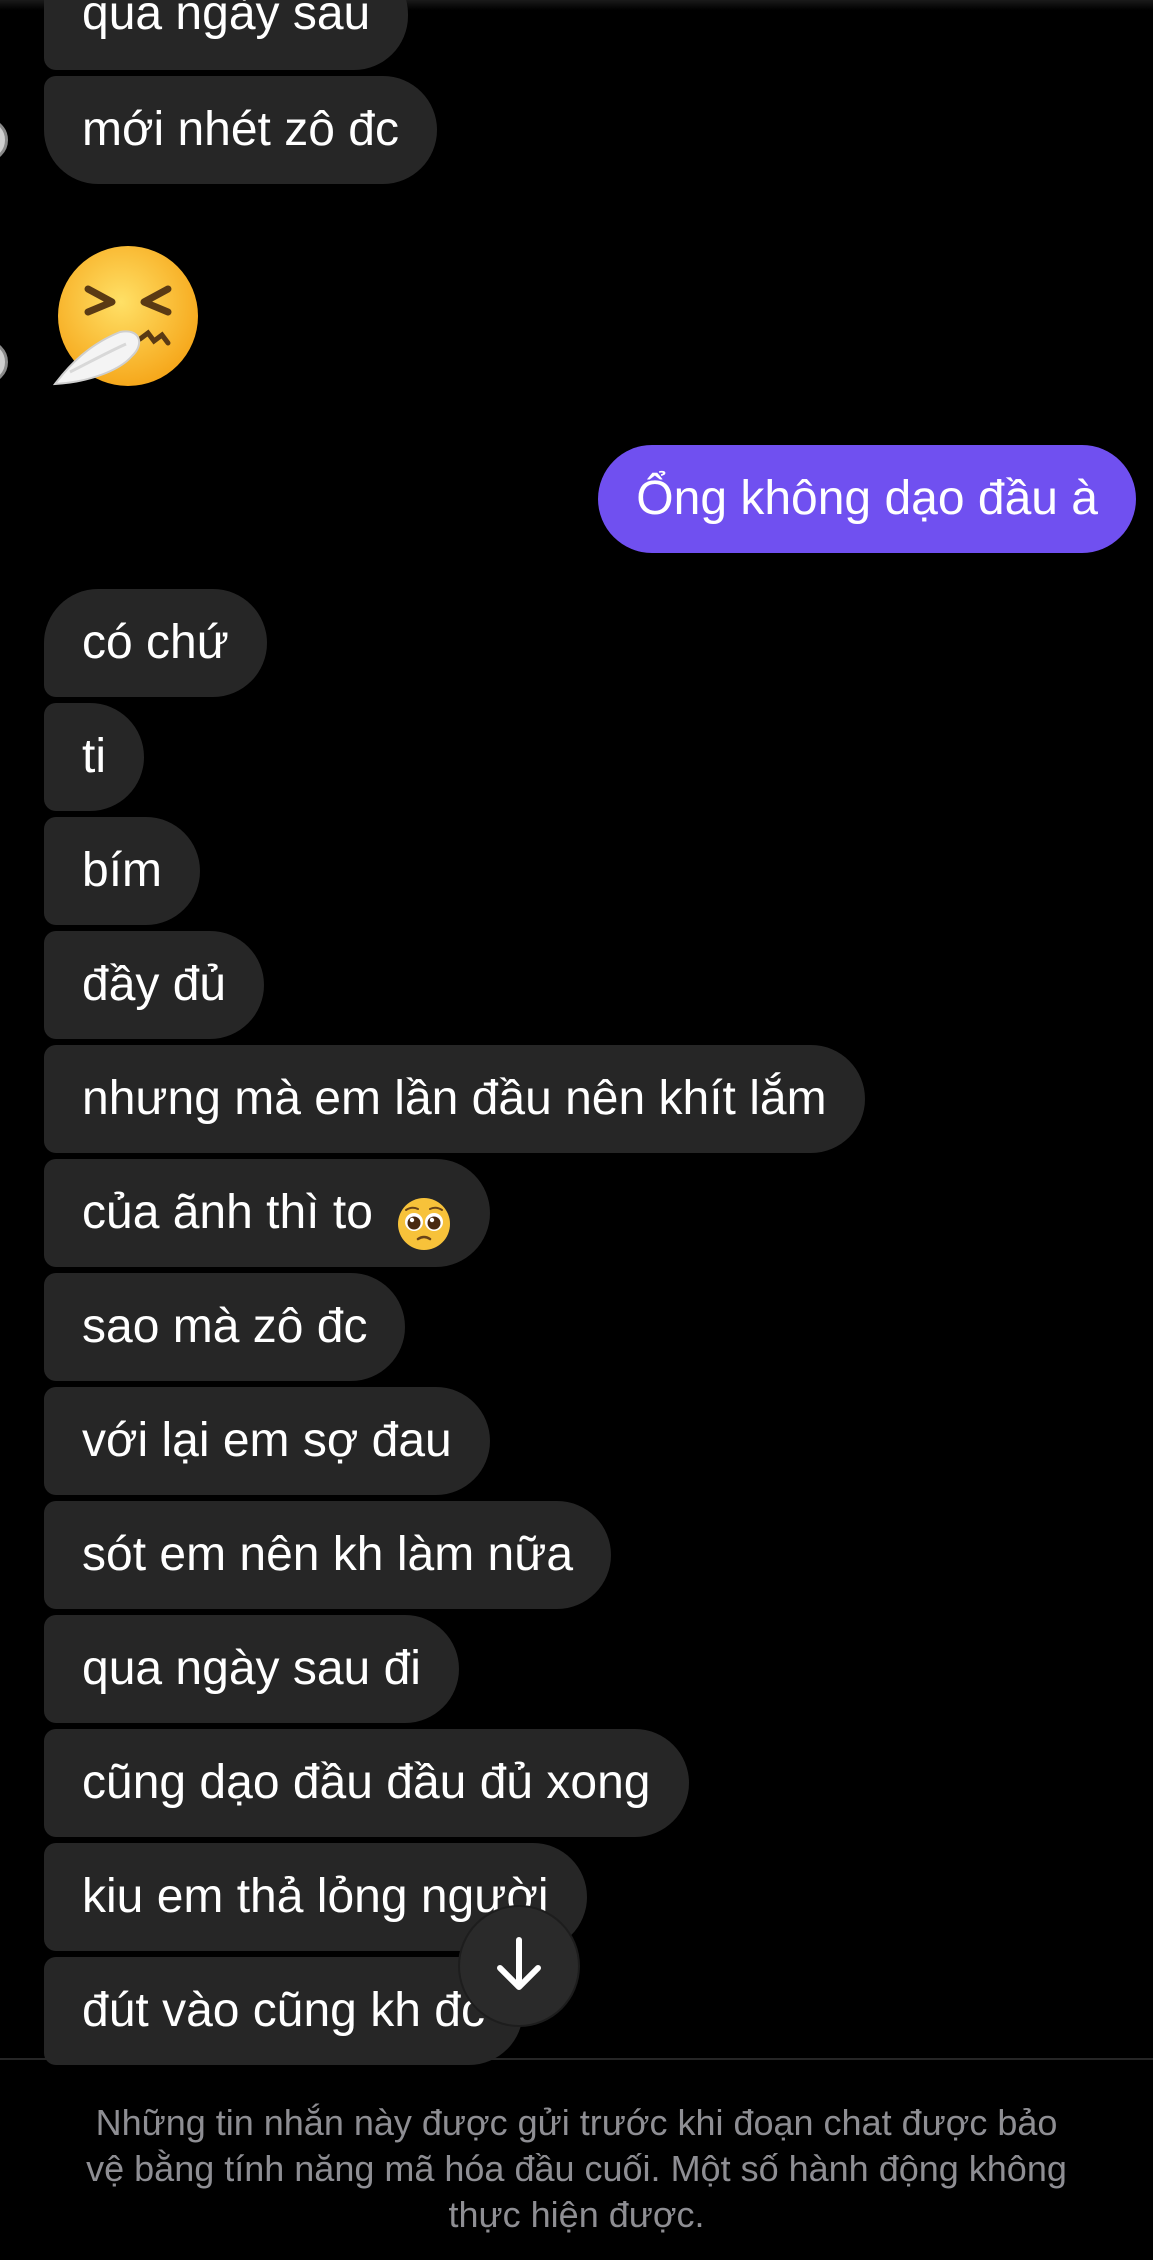 The image size is (1153, 2260). What do you see at coordinates (315, 1896) in the screenshot?
I see `message-text: kiu em thả lỏng người` at bounding box center [315, 1896].